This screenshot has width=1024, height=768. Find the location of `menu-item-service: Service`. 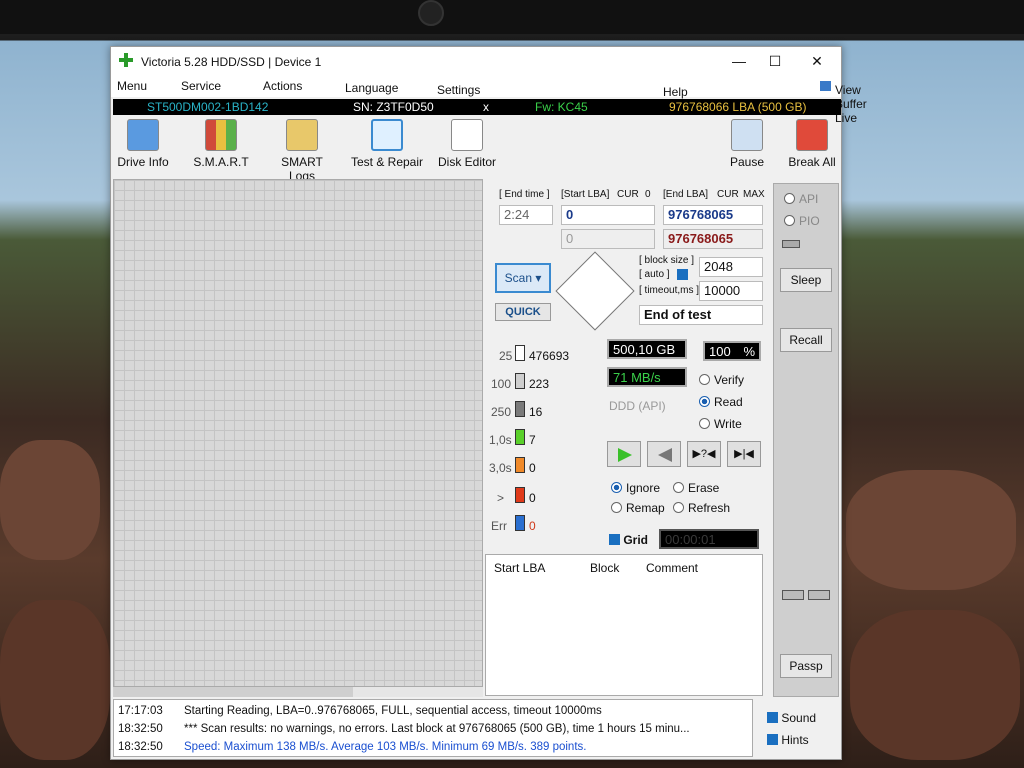

menu-item-service: Service is located at coordinates (201, 86).